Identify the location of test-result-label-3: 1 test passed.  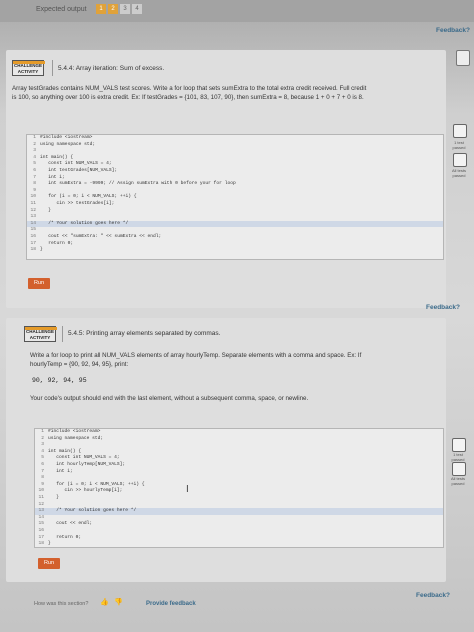
(458, 457).